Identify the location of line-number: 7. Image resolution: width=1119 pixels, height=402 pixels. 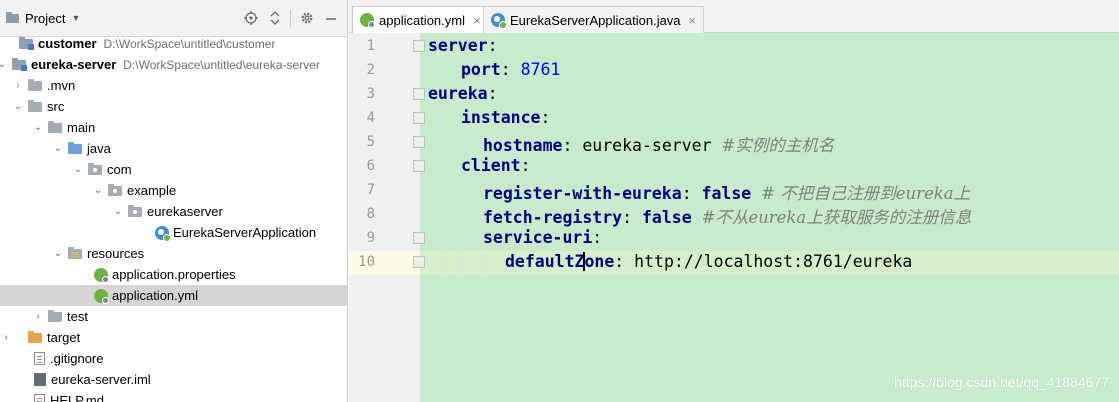
(370, 190).